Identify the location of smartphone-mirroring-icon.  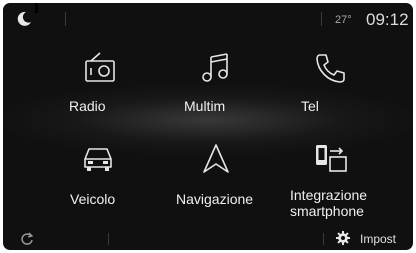
(331, 158).